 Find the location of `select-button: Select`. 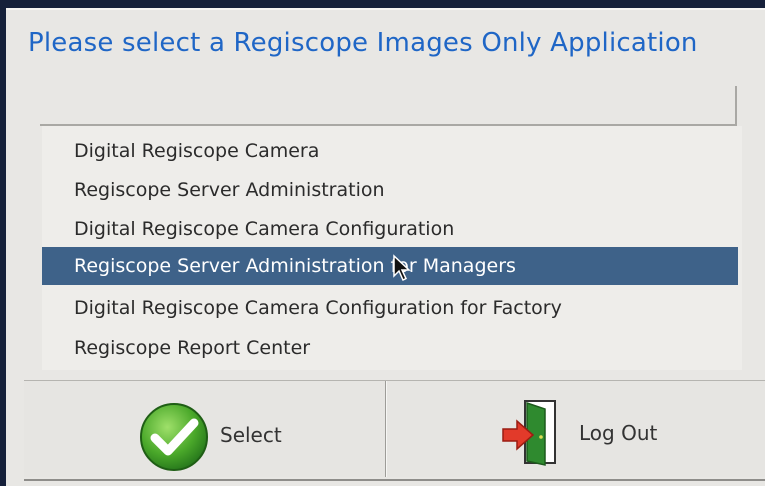

select-button: Select is located at coordinates (205, 429).